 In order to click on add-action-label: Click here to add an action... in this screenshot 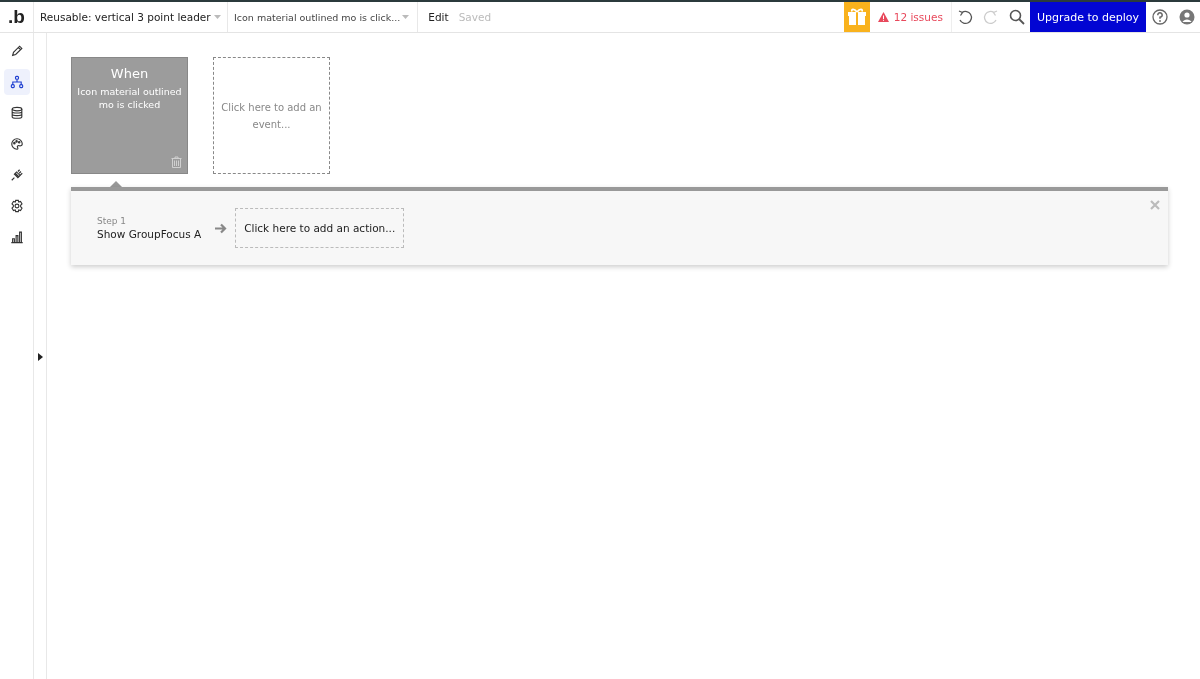, I will do `click(320, 228)`.